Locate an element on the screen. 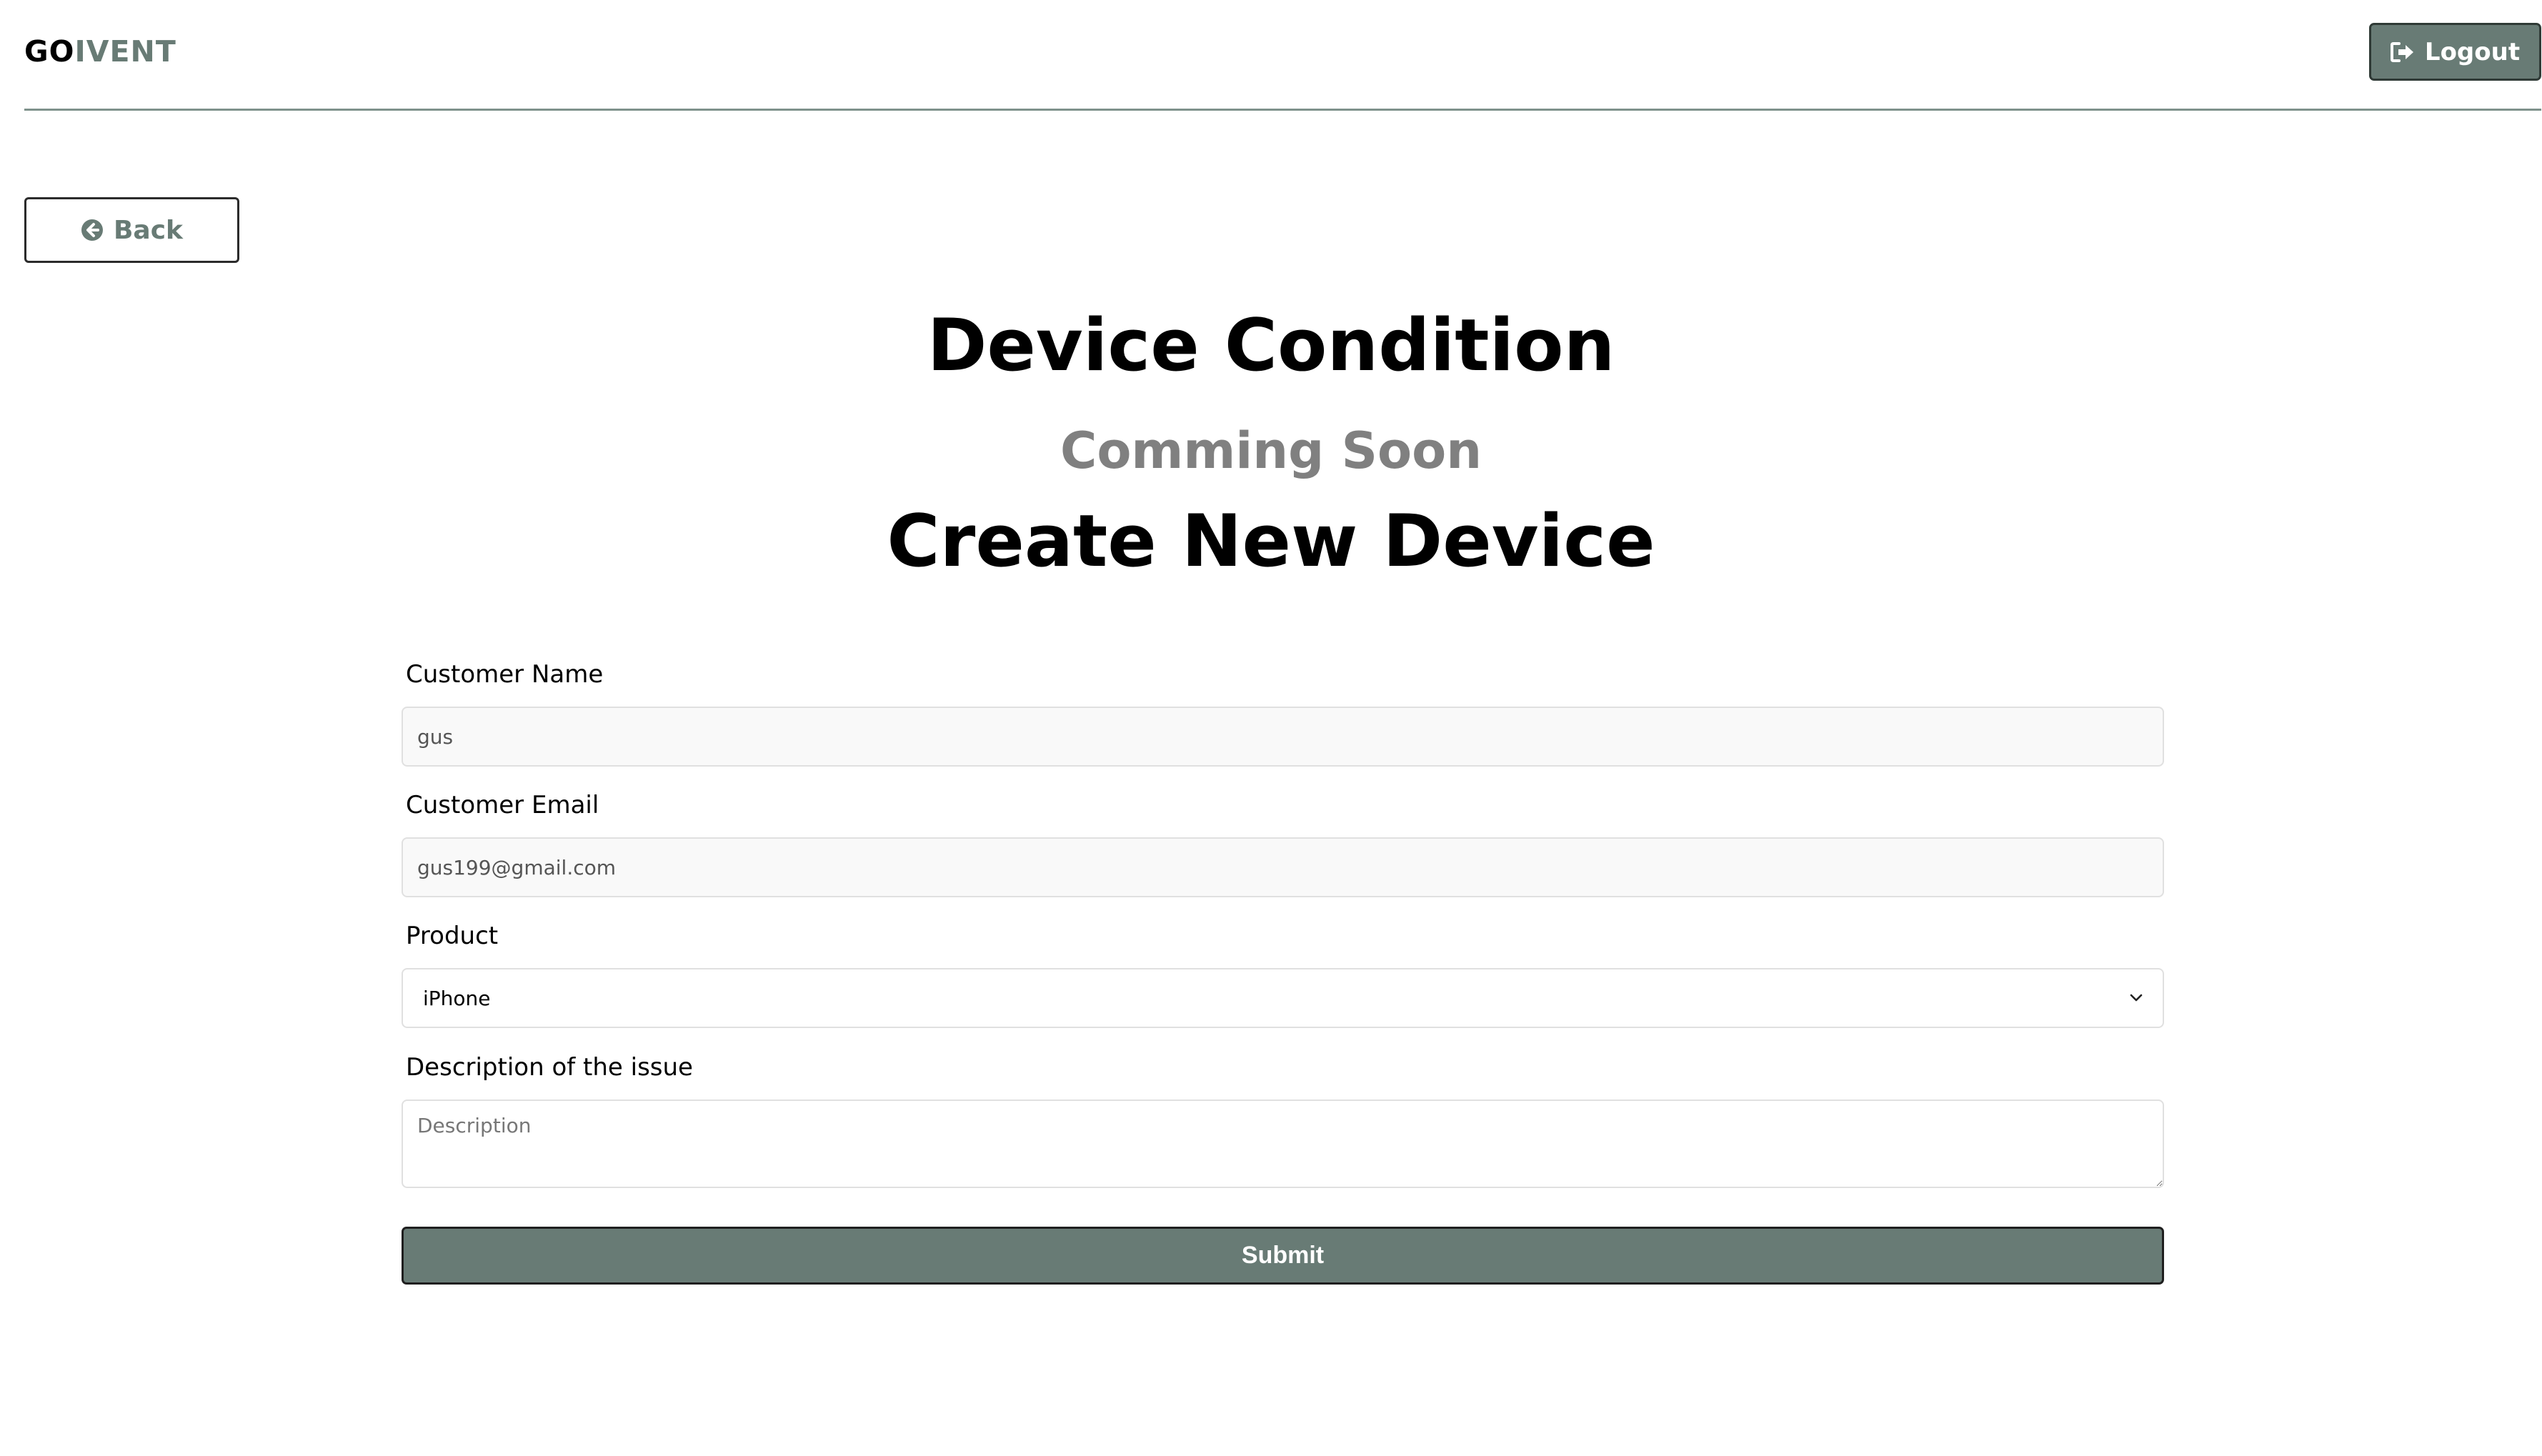 The width and height of the screenshot is (2542, 1456). product-label: Product is located at coordinates (452, 936).